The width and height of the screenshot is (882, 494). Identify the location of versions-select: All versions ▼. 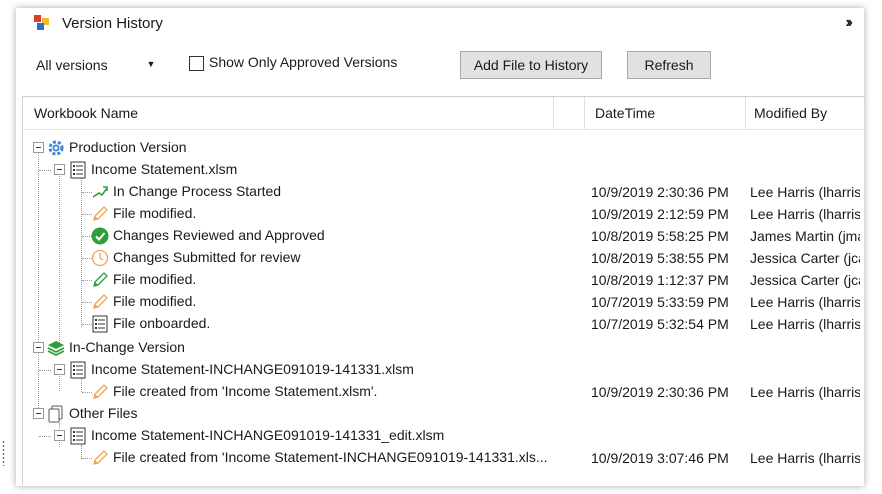
(93, 64).